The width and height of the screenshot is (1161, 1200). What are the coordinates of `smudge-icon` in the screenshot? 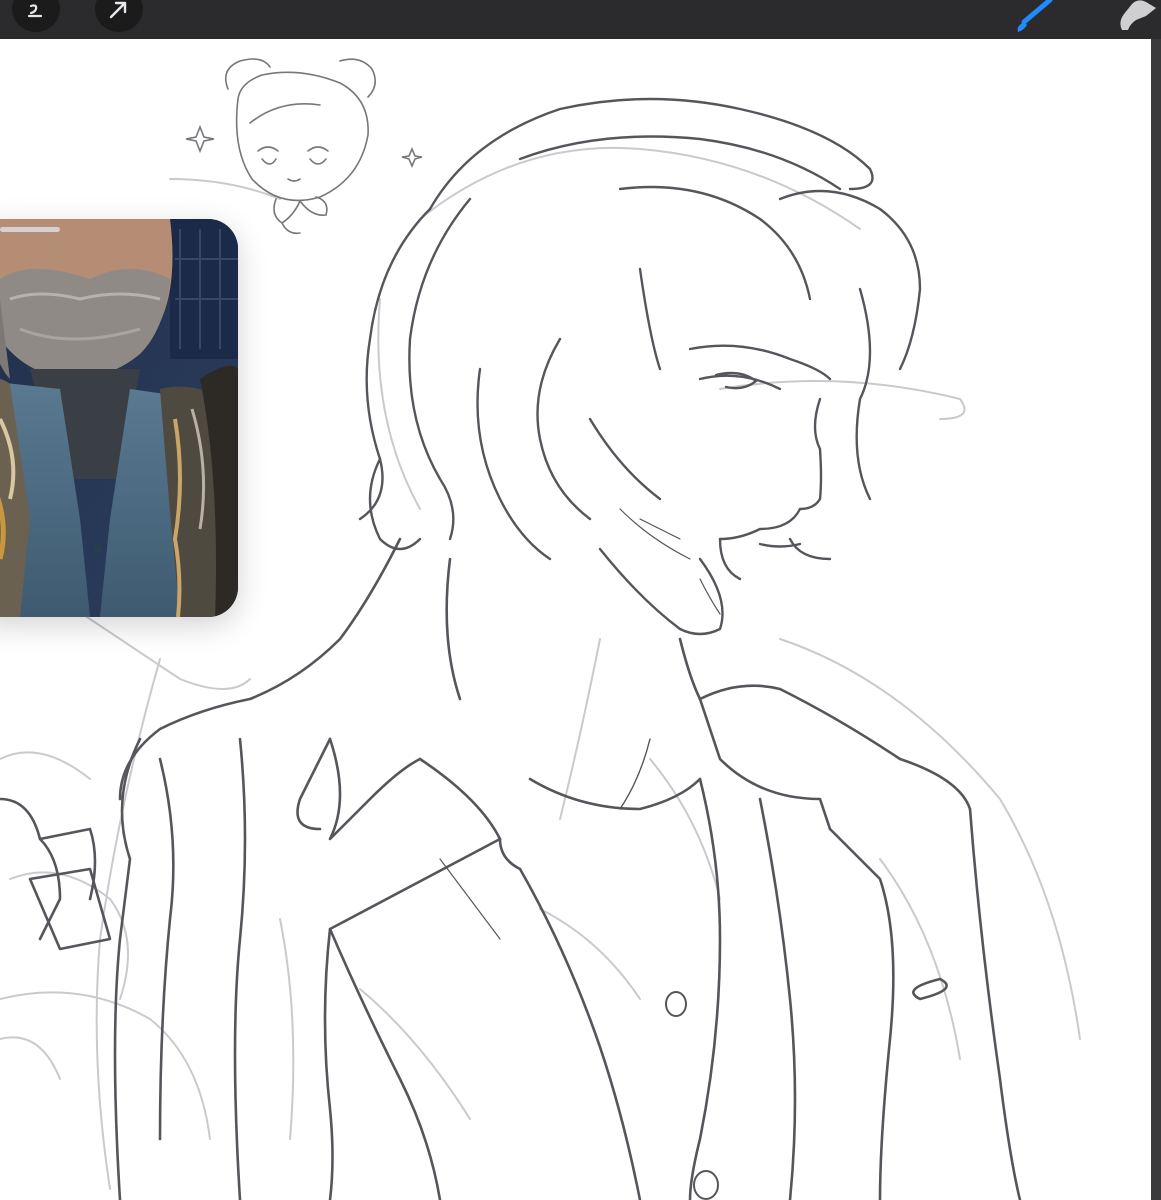 It's located at (1138, 19).